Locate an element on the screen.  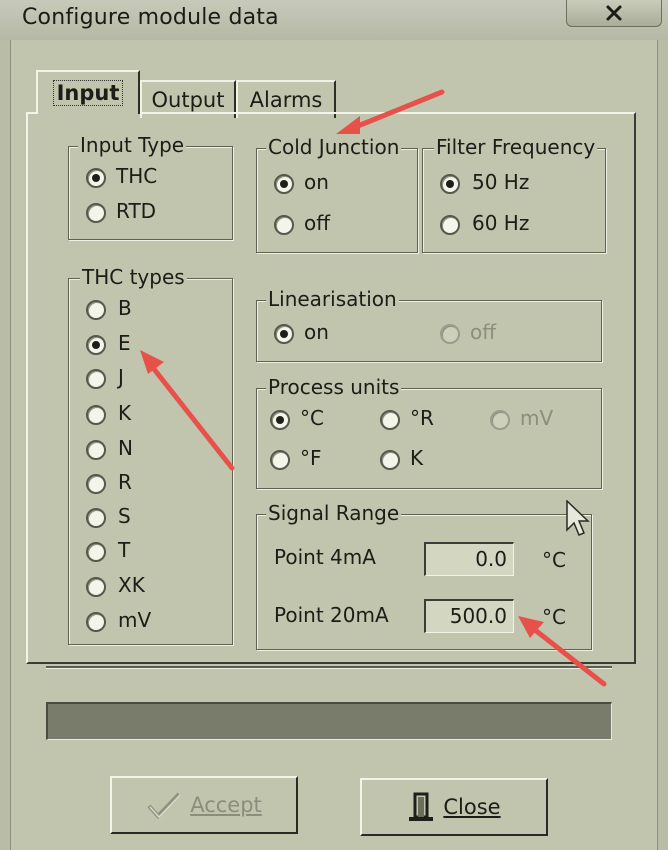
cold-junction-off-label: off is located at coordinates (317, 223).